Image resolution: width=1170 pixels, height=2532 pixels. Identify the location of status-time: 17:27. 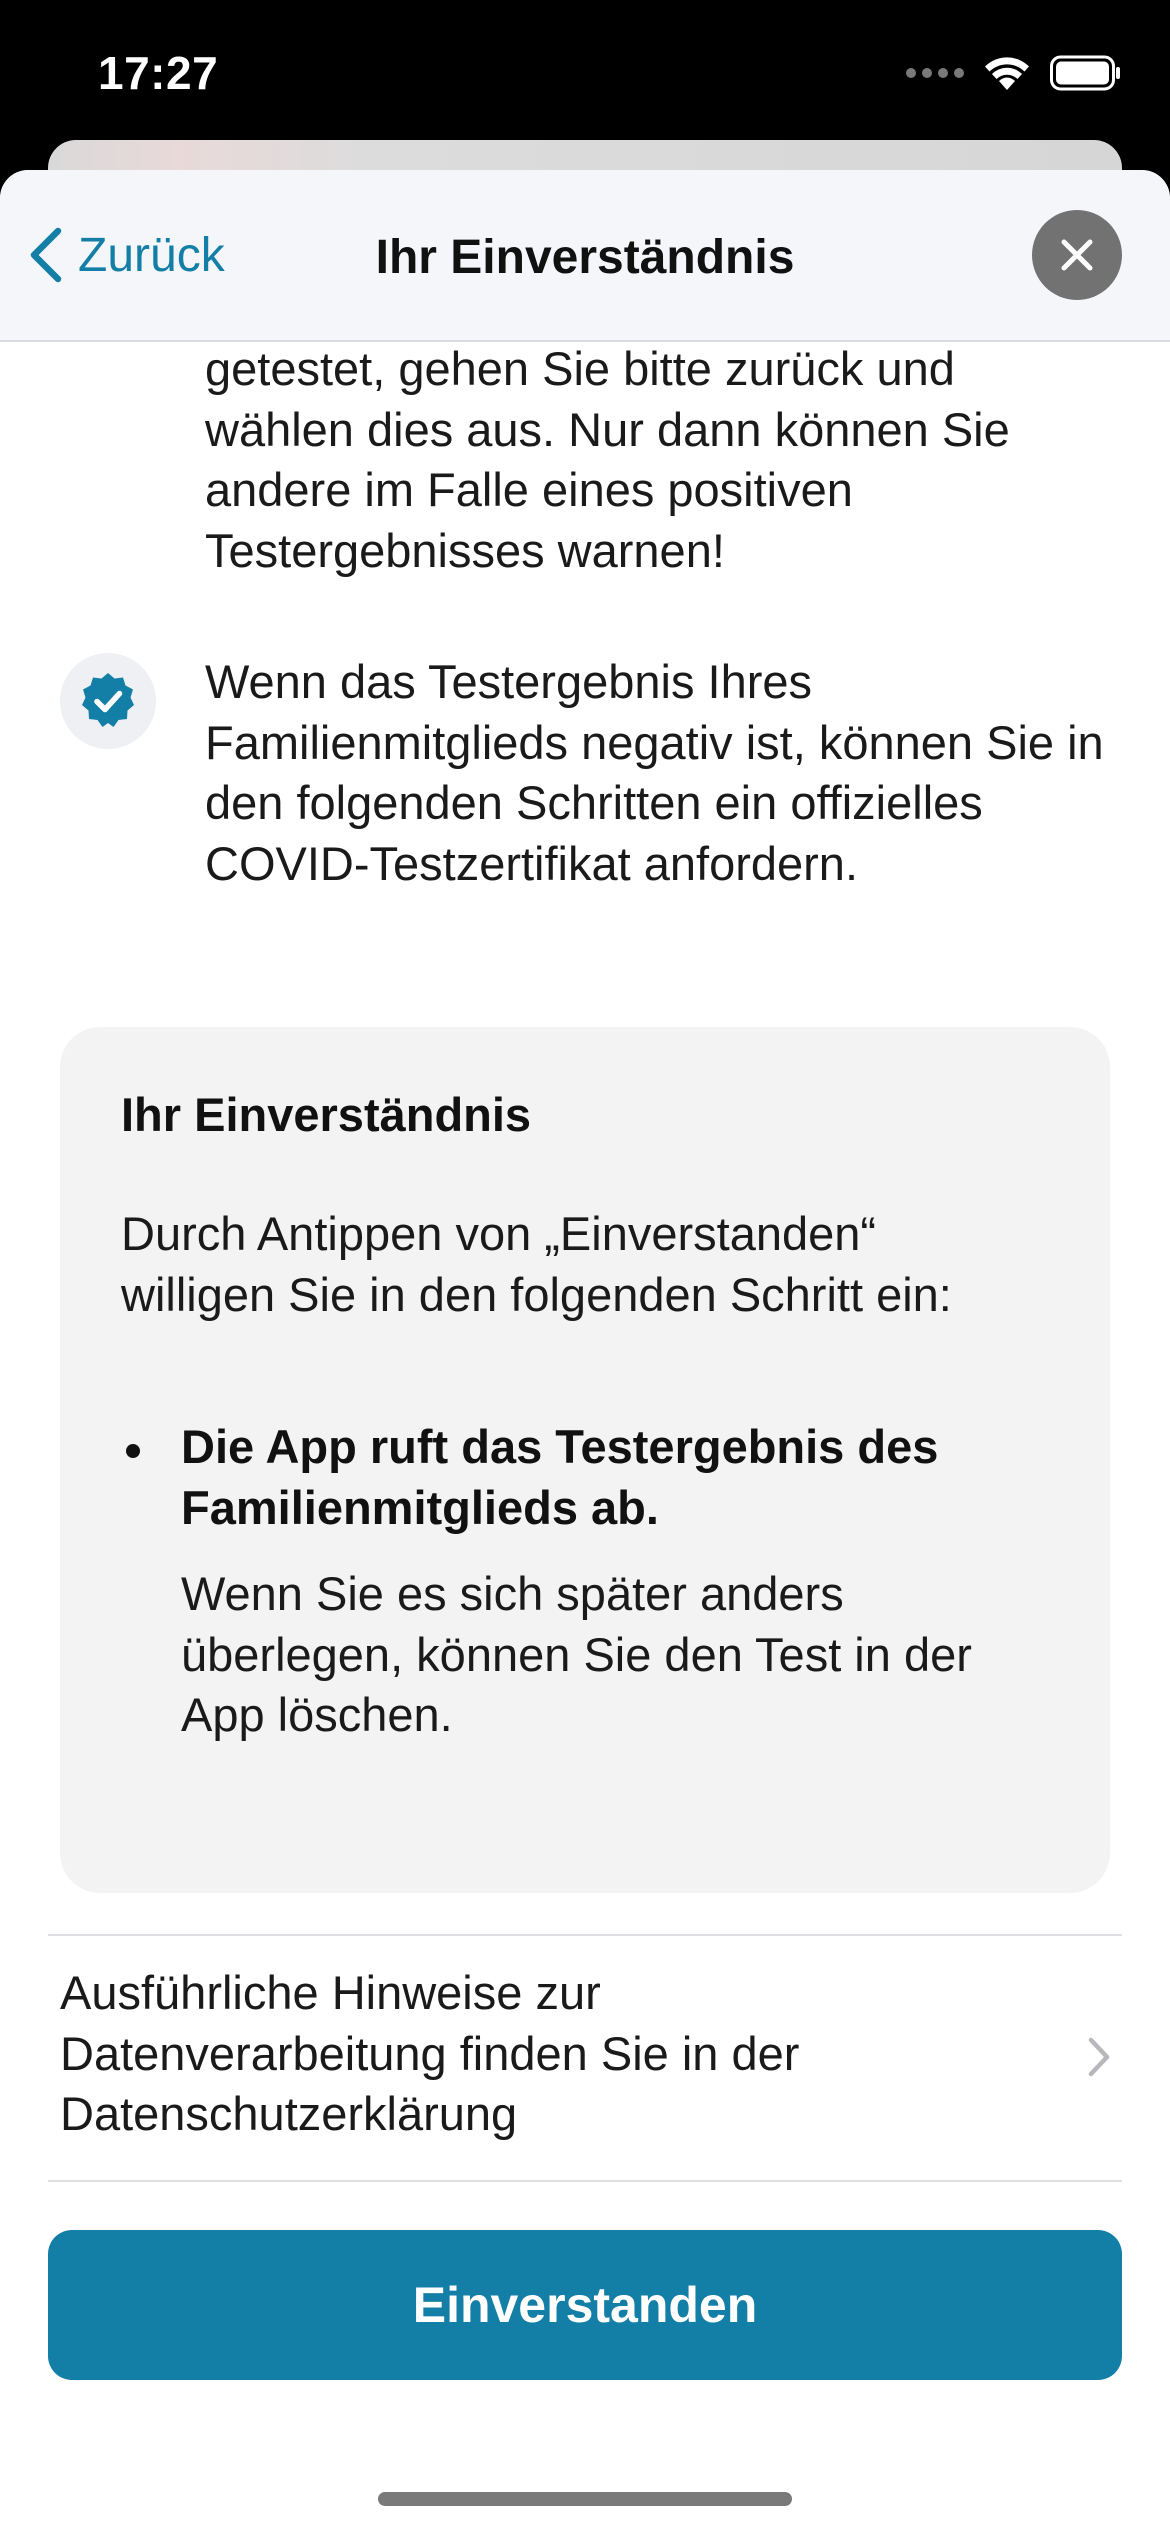
(158, 73).